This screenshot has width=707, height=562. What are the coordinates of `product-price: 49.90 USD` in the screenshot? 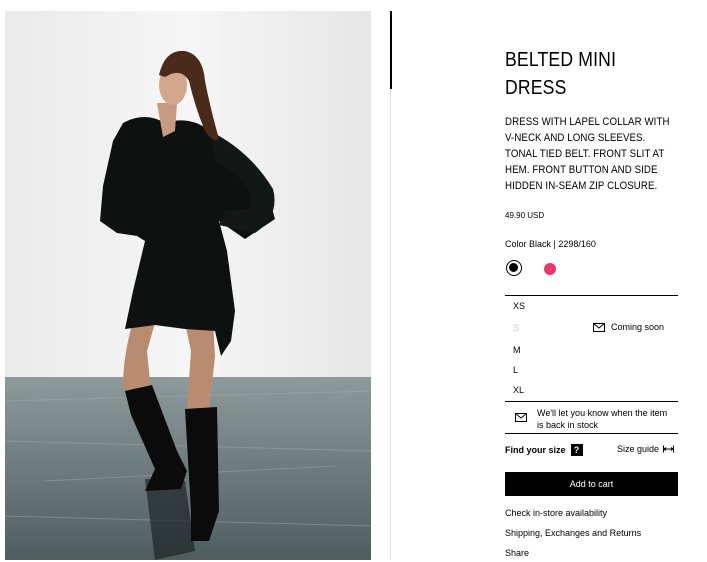 It's located at (525, 215).